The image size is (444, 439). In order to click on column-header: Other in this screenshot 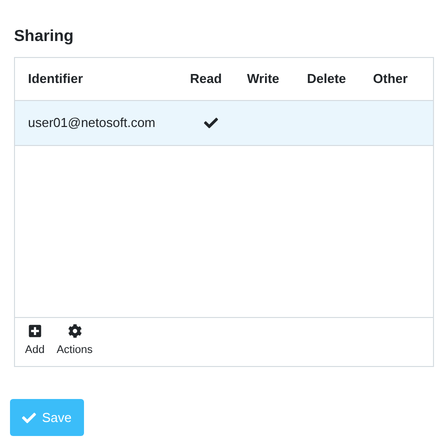, I will do `click(390, 78)`.